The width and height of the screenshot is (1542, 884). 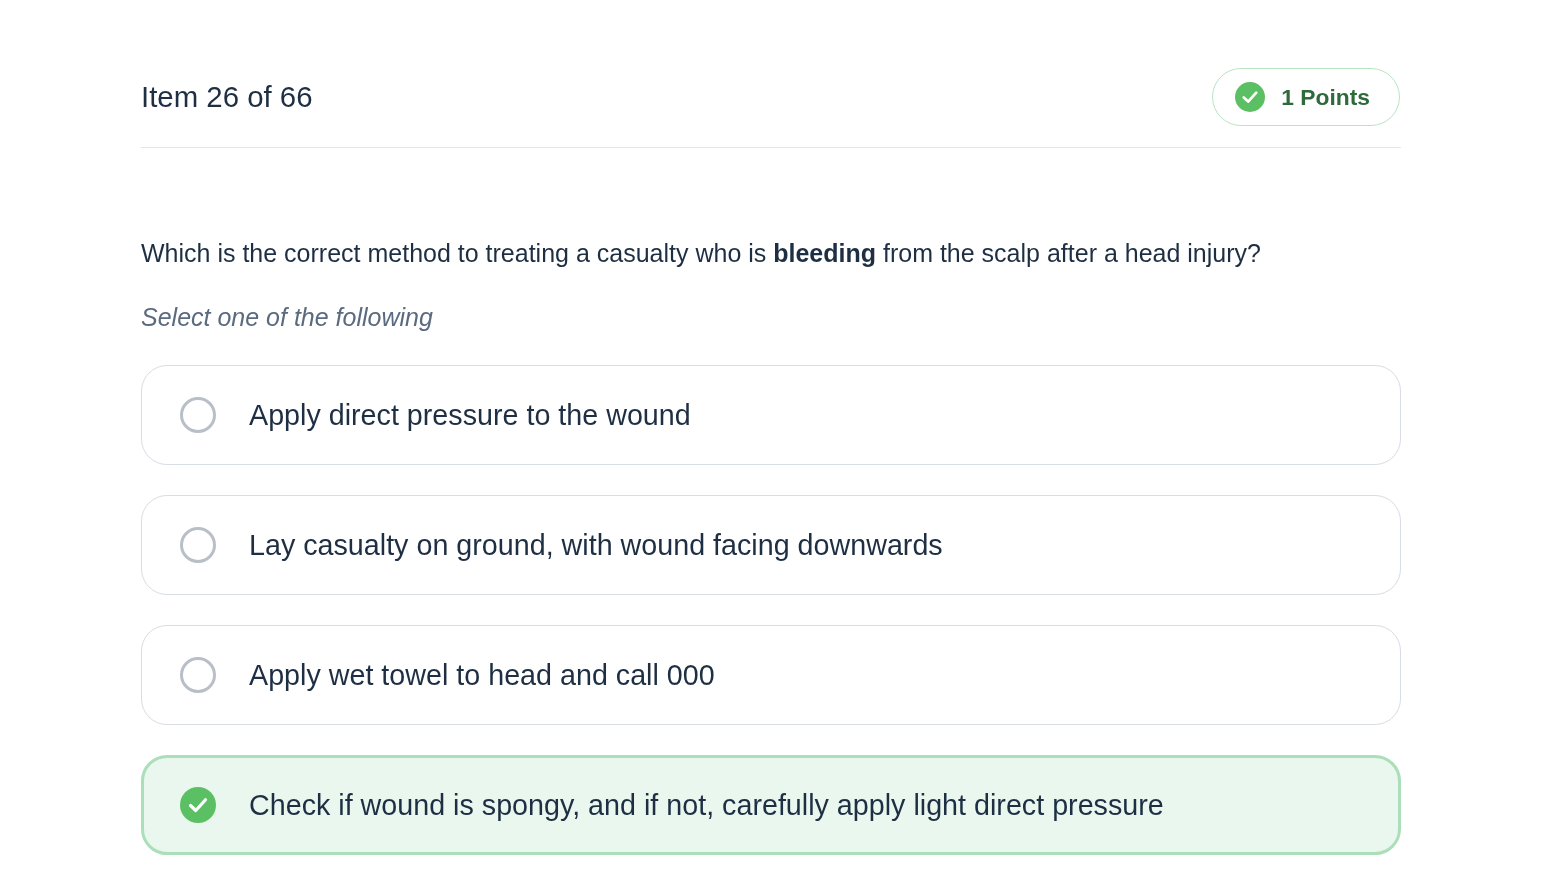 What do you see at coordinates (596, 545) in the screenshot?
I see `option-text: Lay casualty on ground, with wound facing downwards` at bounding box center [596, 545].